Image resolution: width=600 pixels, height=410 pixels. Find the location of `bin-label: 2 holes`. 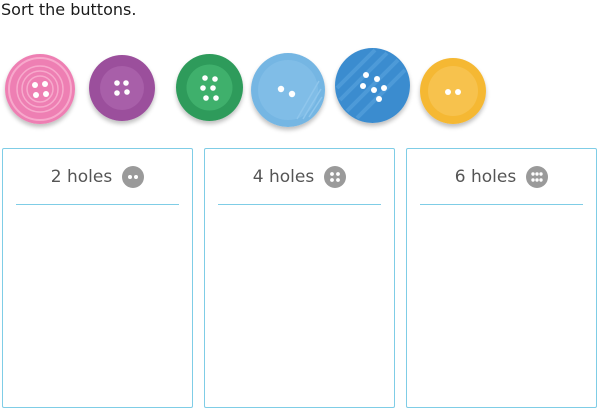

bin-label: 2 holes is located at coordinates (81, 176).